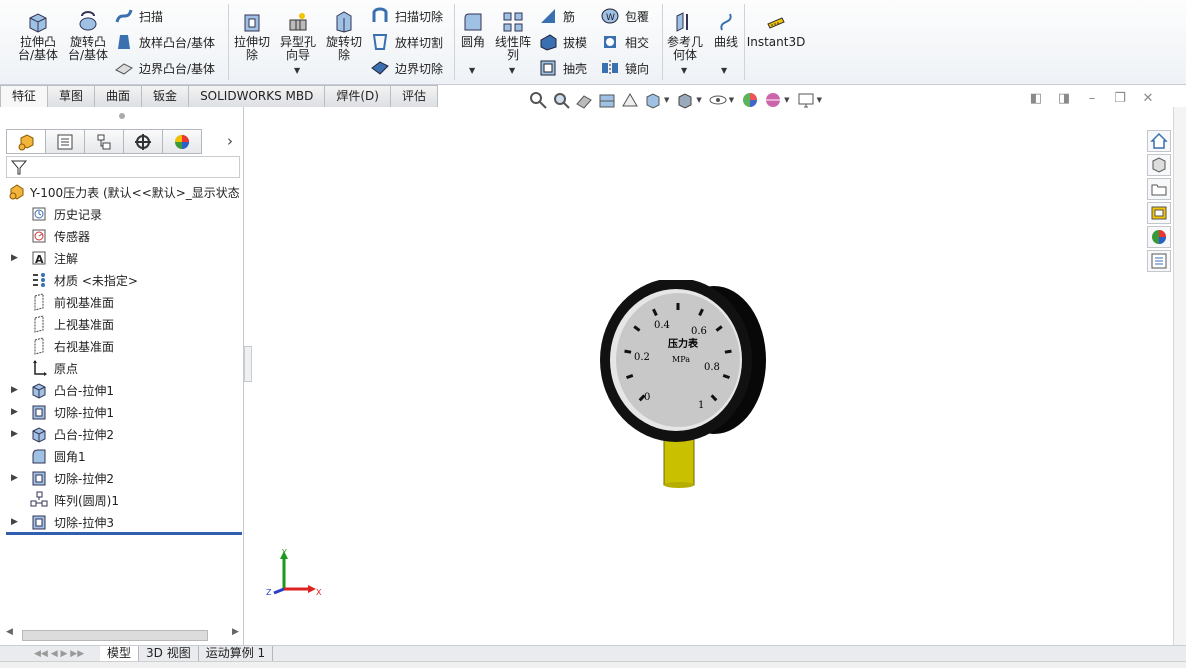 The image size is (1186, 668). Describe the element at coordinates (731, 100) in the screenshot. I see `hide-show-dropdown: ▼` at that location.